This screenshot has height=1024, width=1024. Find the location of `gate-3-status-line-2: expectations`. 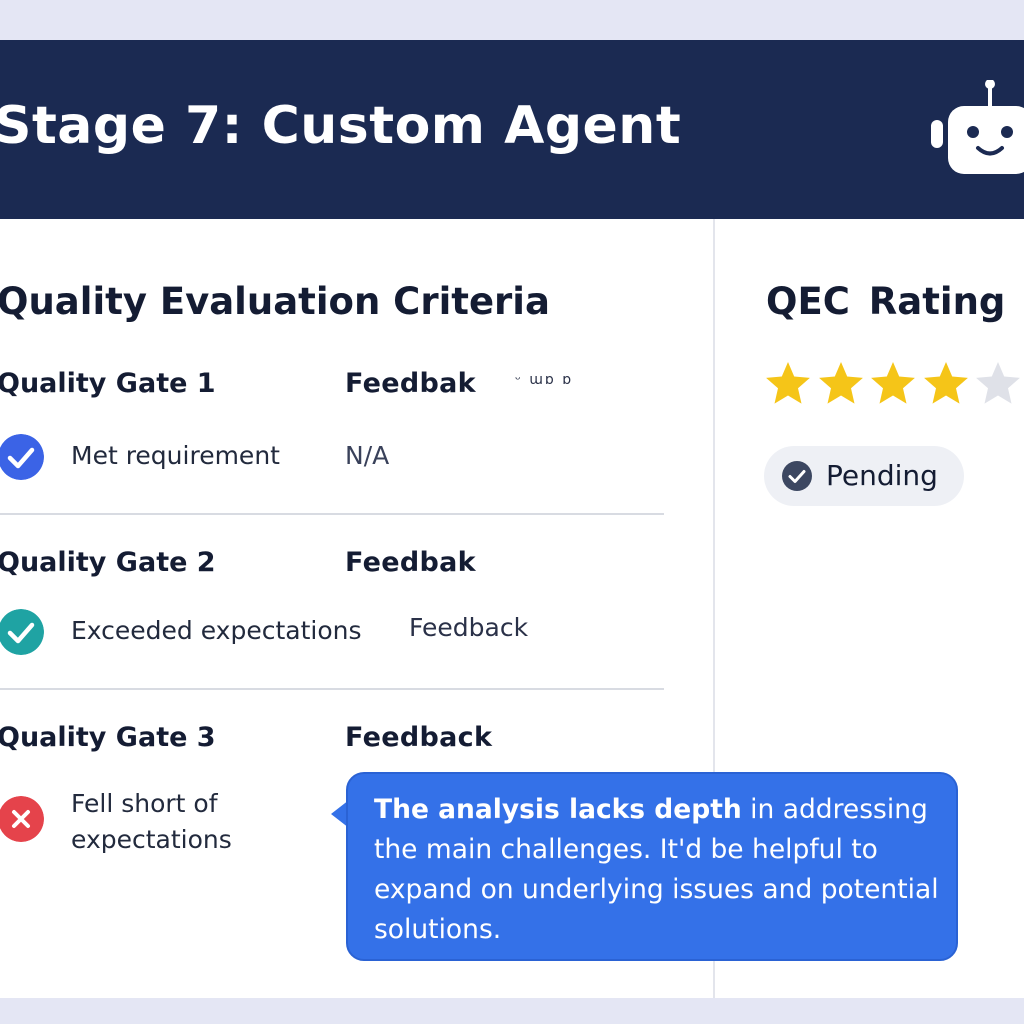

gate-3-status-line-2: expectations is located at coordinates (151, 839).